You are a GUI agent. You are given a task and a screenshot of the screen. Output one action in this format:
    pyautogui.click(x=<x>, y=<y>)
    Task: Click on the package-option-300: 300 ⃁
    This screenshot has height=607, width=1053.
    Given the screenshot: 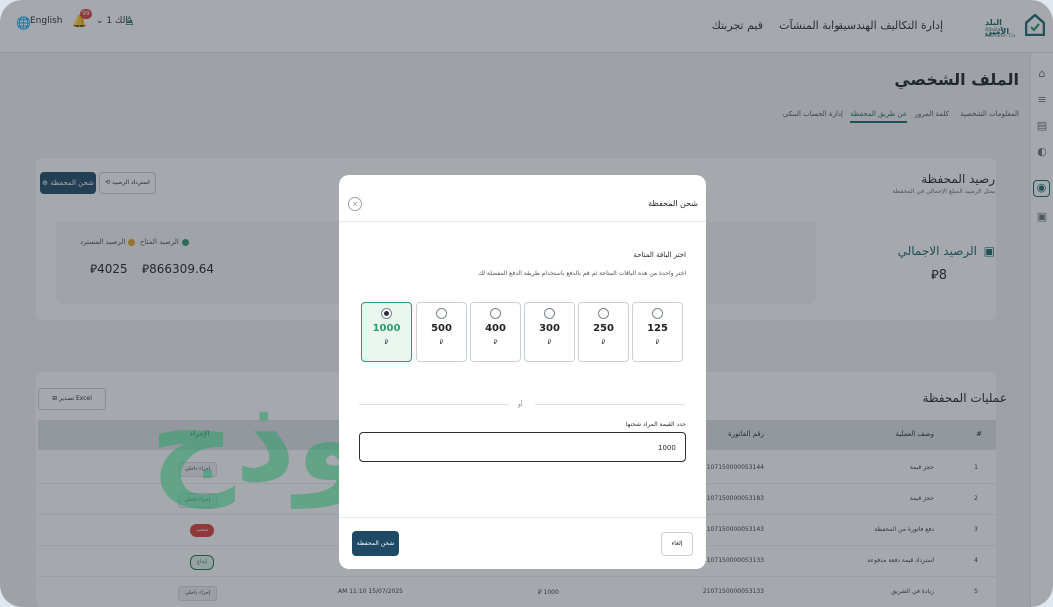 What is the action you would take?
    pyautogui.click(x=549, y=332)
    